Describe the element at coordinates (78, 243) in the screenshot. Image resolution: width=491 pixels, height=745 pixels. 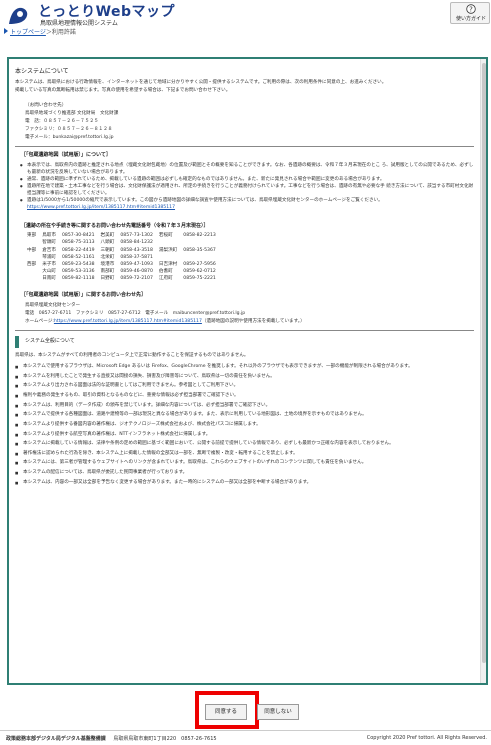
I see `table-cell: 0858-75-3113` at that location.